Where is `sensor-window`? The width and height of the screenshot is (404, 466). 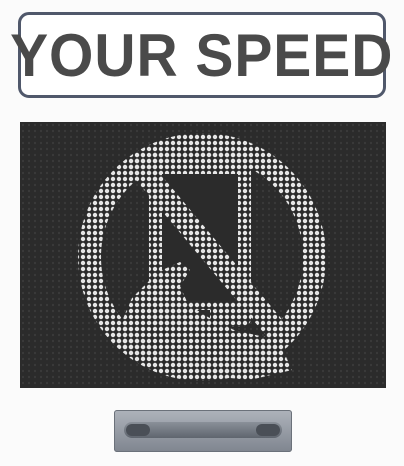
sensor-window is located at coordinates (203, 430).